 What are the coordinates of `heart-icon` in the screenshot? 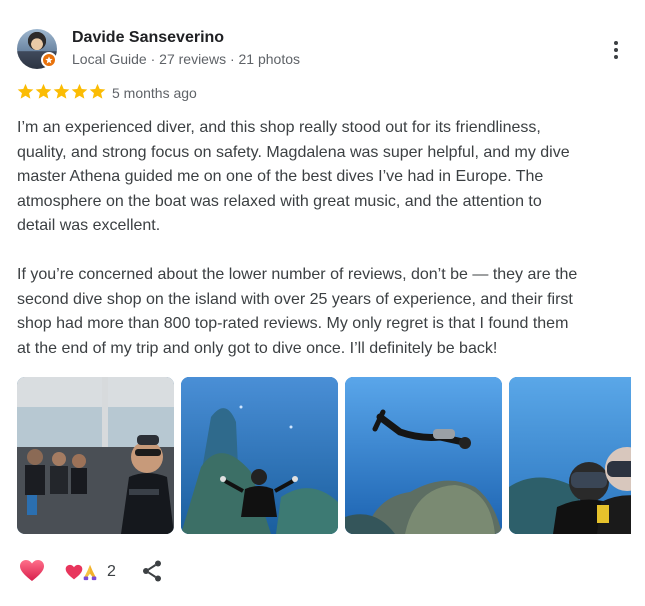 It's located at (32, 571).